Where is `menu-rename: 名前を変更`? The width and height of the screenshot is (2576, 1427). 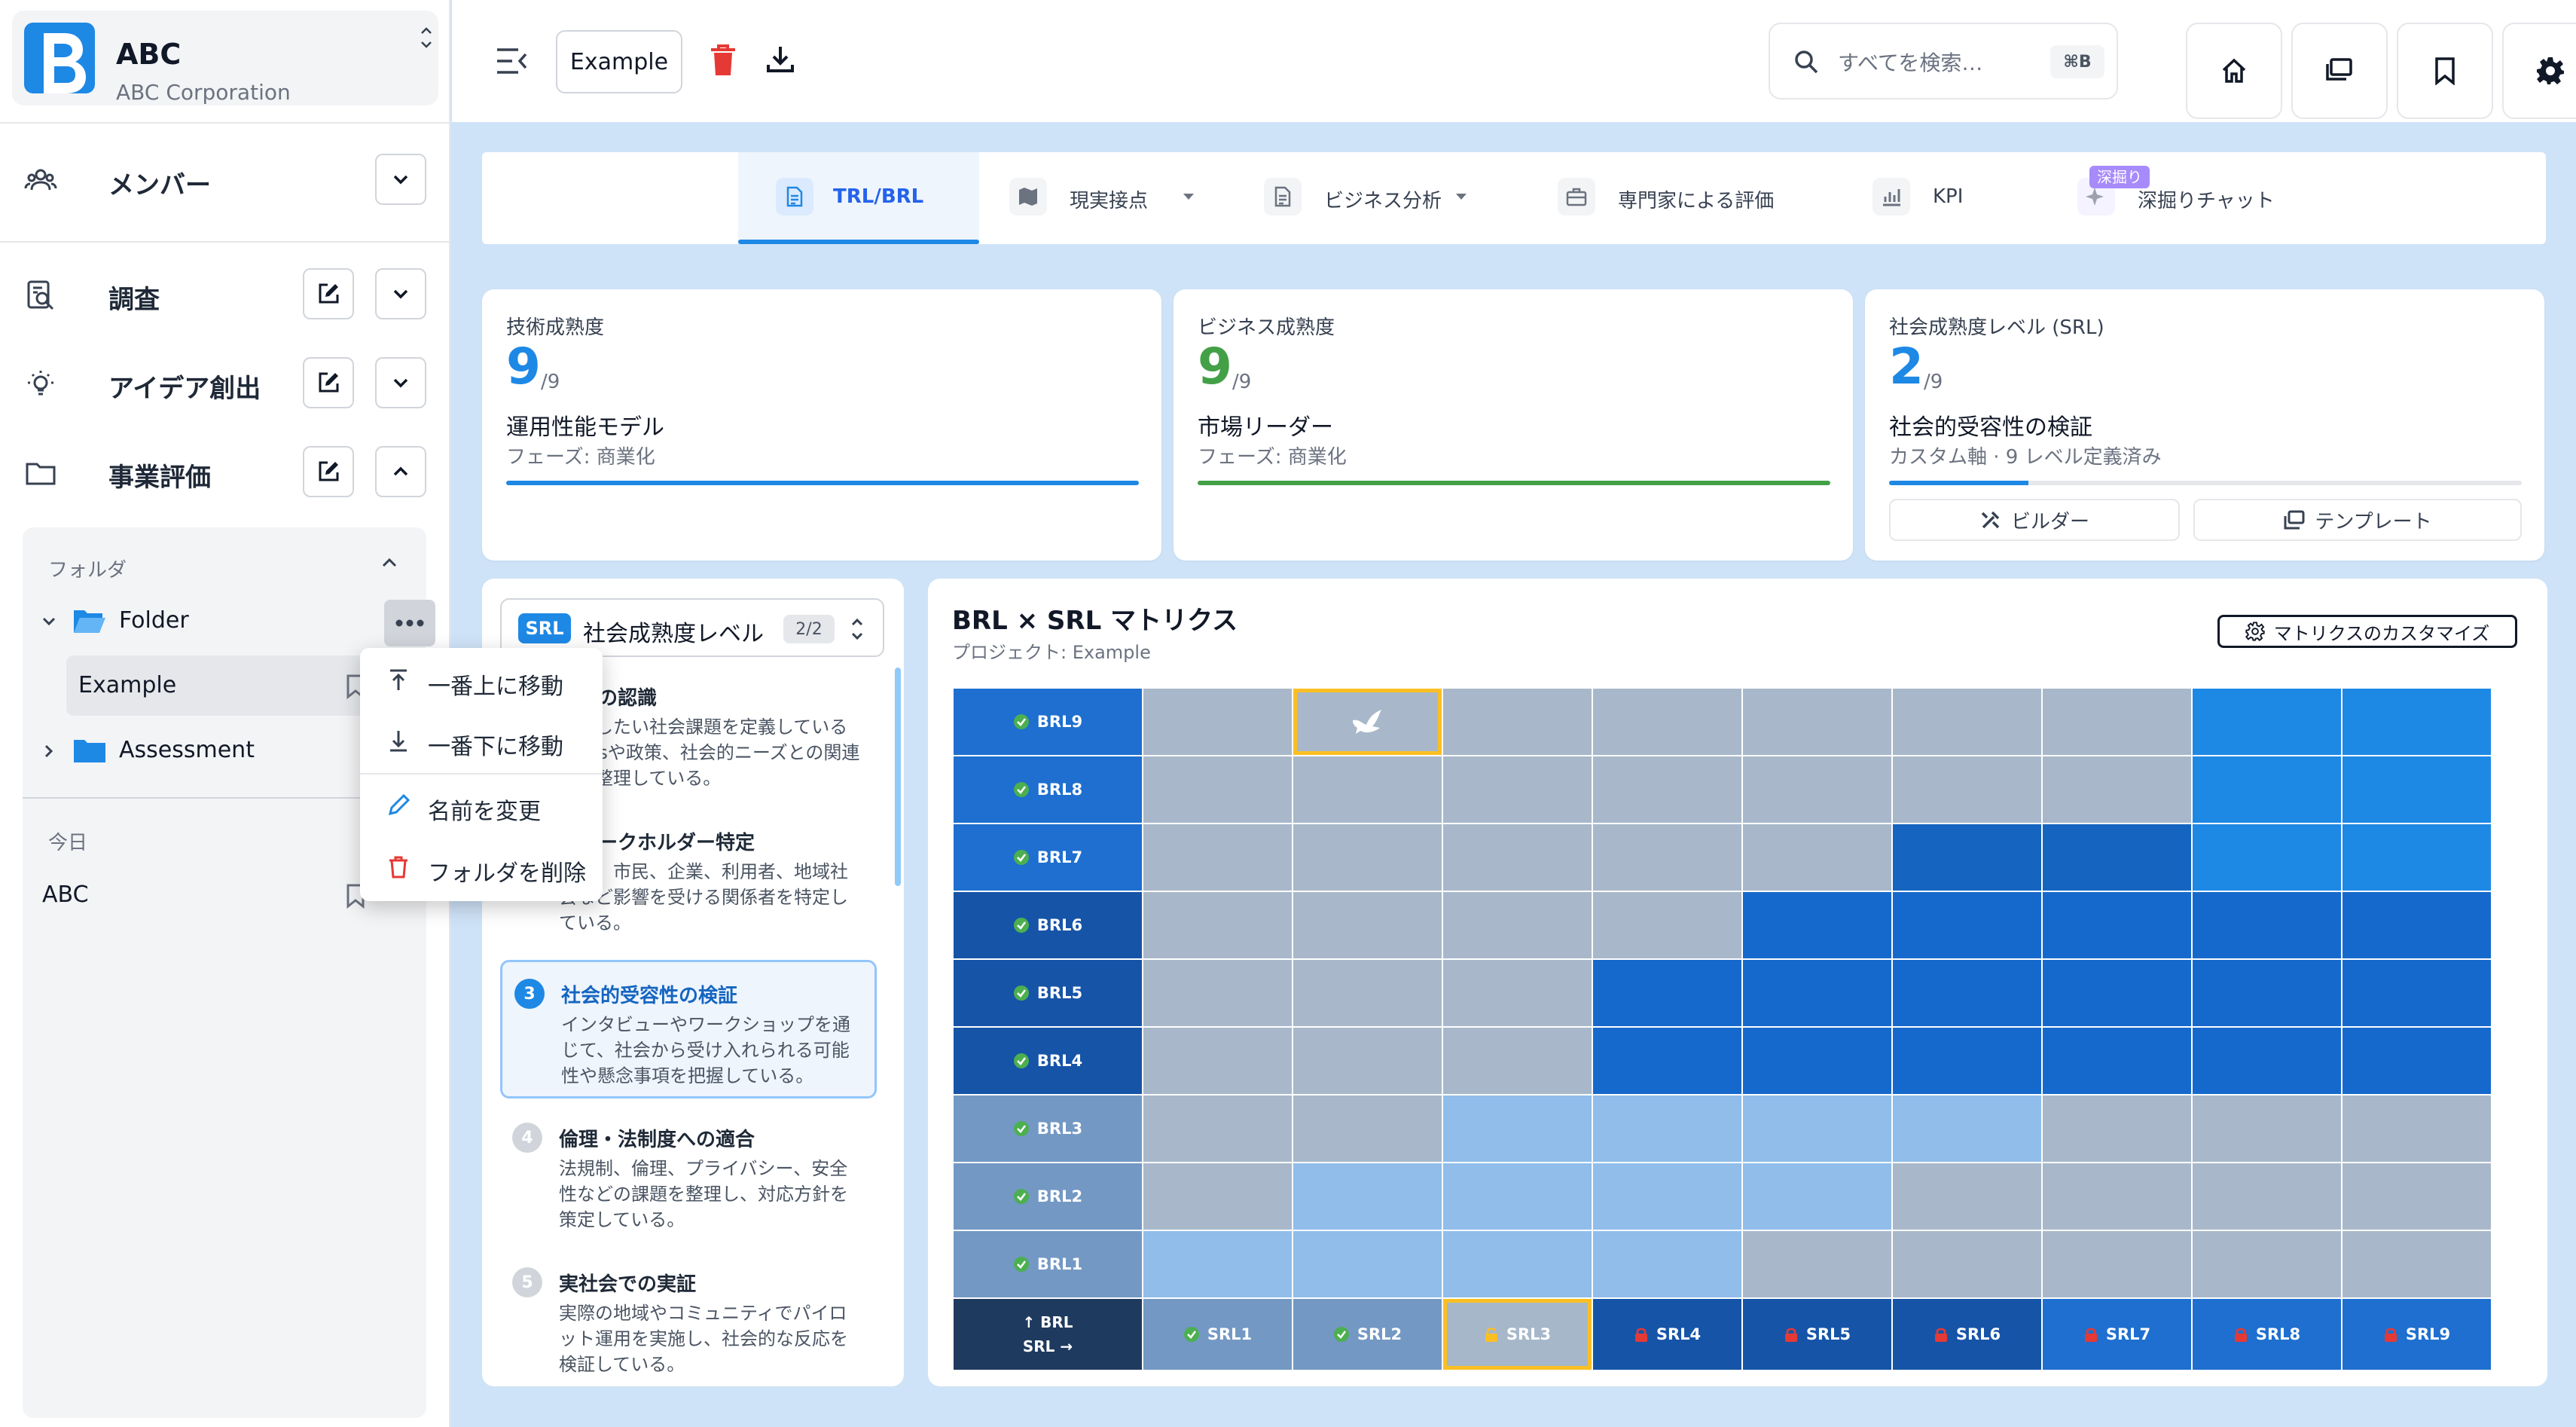 menu-rename: 名前を変更 is located at coordinates (482, 805).